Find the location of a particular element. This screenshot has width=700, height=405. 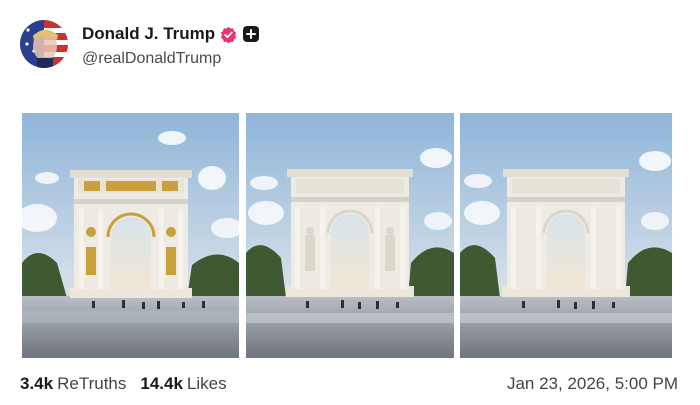

likes-stat: 14.4k Likes is located at coordinates (183, 384).